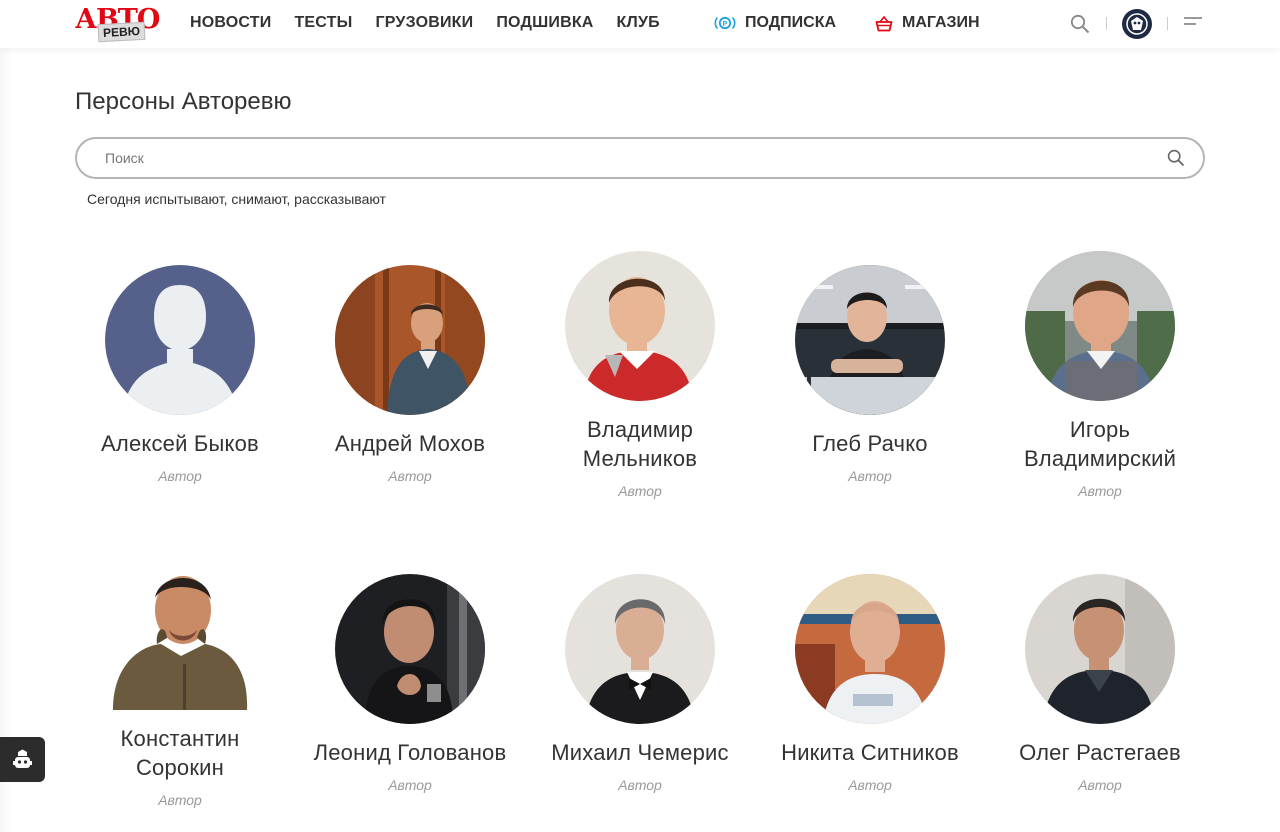 This screenshot has width=1280, height=832. I want to click on page-title: Персоны Авторевю, so click(183, 101).